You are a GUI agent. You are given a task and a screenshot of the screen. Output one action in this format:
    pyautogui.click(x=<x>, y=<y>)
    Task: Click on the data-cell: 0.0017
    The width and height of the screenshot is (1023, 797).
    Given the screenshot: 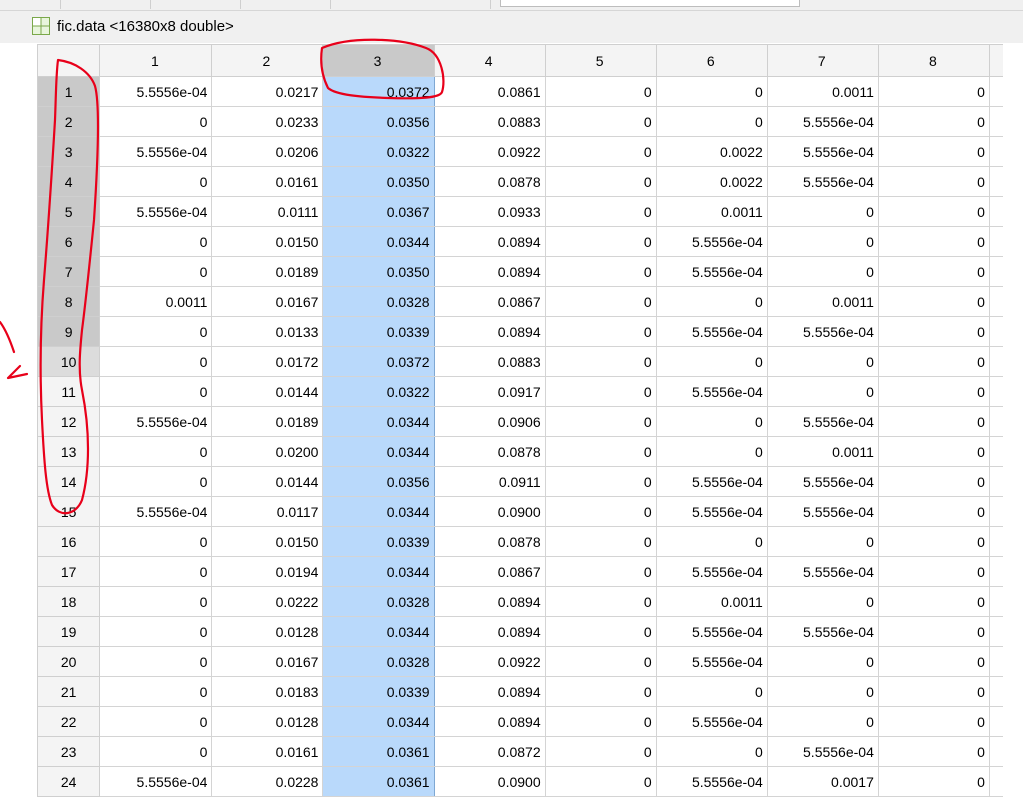 What is the action you would take?
    pyautogui.click(x=822, y=781)
    